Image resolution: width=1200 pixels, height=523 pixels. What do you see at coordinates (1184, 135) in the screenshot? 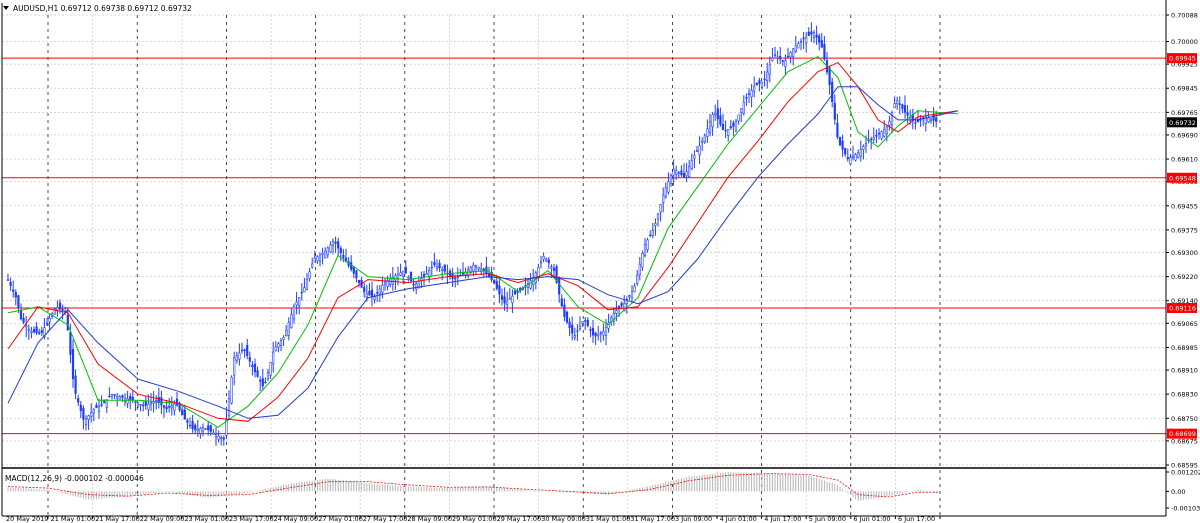
I see `price-tick-label: 0.69690` at bounding box center [1184, 135].